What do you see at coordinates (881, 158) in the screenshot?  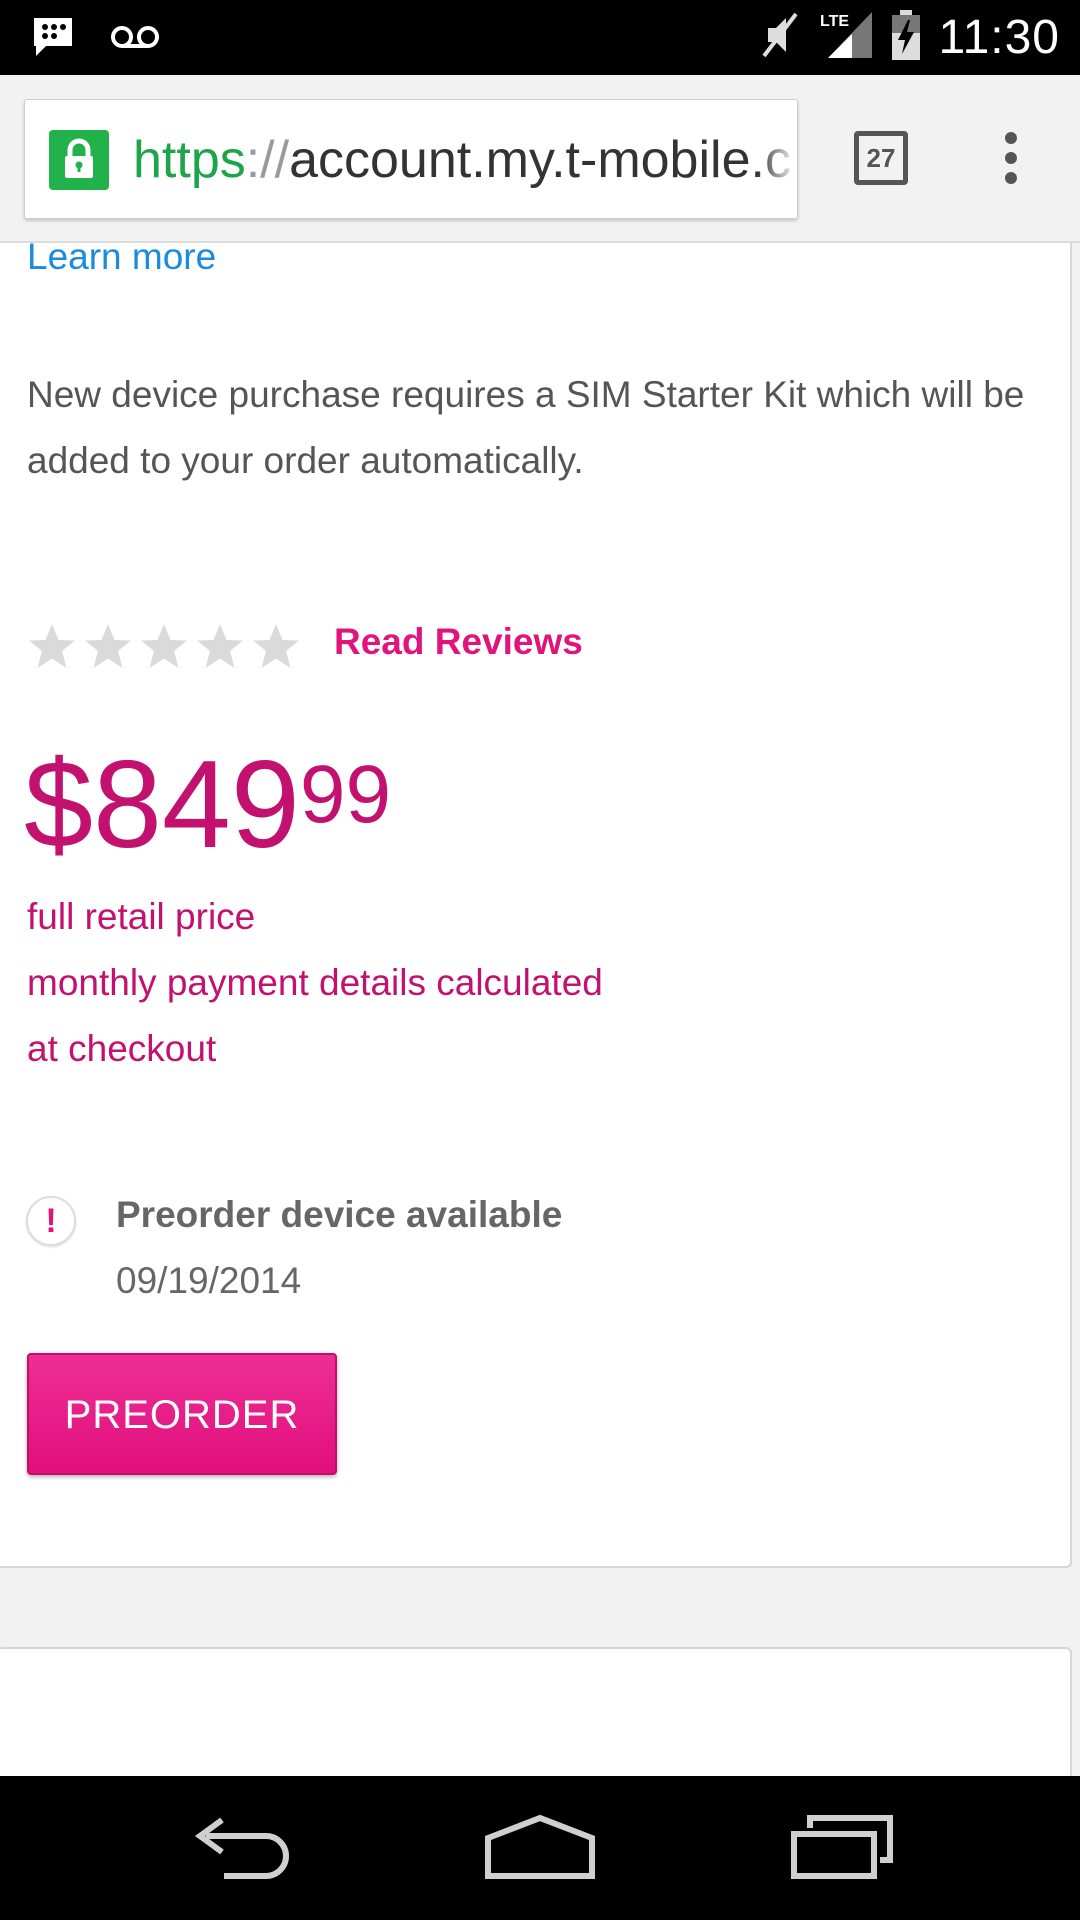 I see `tab-switcher-button: 27` at bounding box center [881, 158].